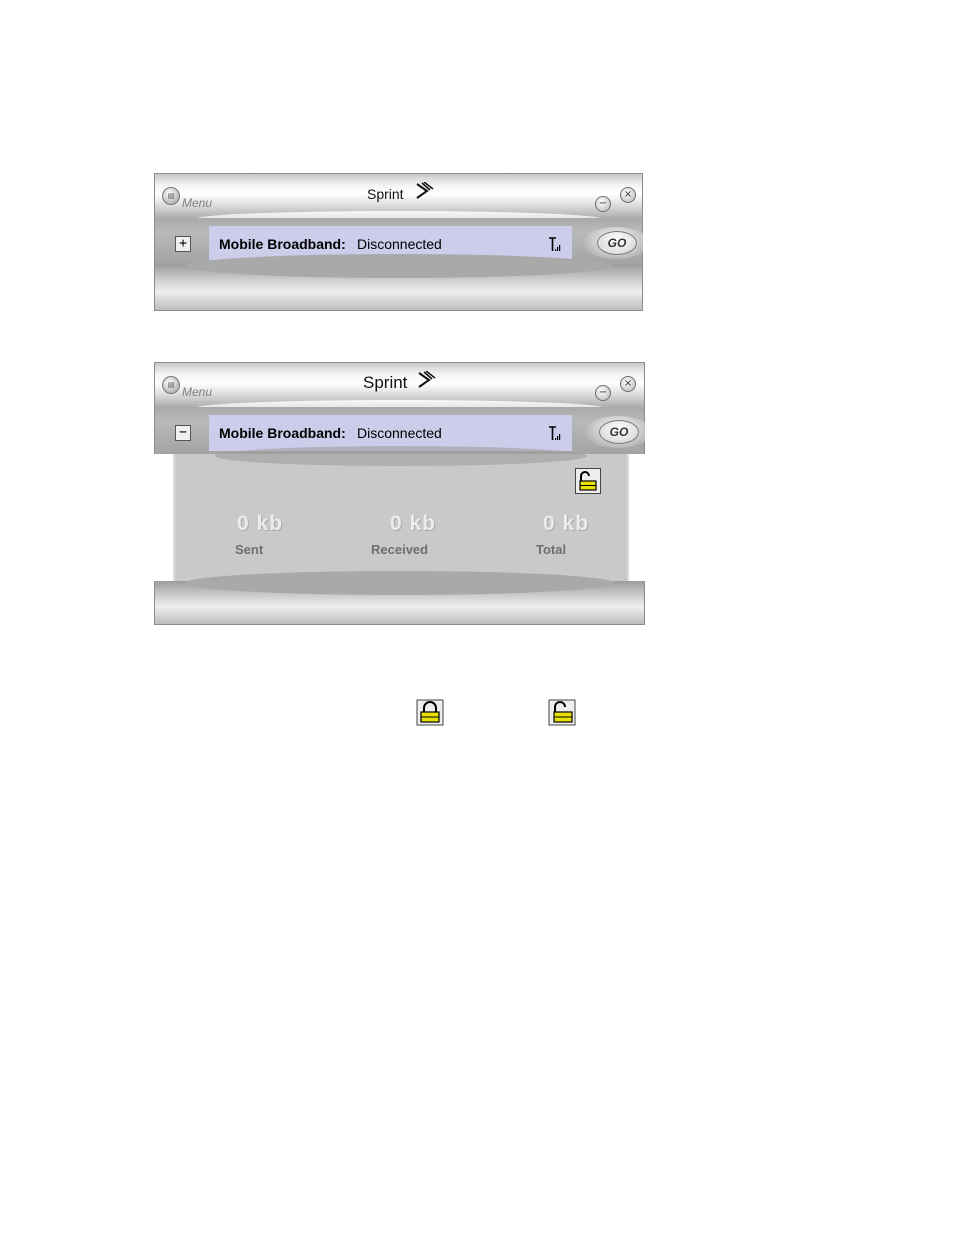 The width and height of the screenshot is (954, 1235). I want to click on collapse-toggle: −, so click(183, 433).